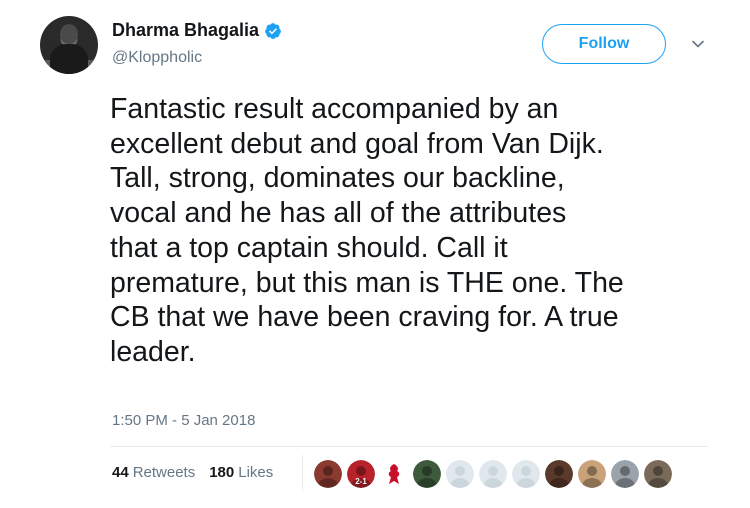  Describe the element at coordinates (183, 420) in the screenshot. I see `tweet-timestamp: 1:50 PM - 5 Jan 2018` at that location.